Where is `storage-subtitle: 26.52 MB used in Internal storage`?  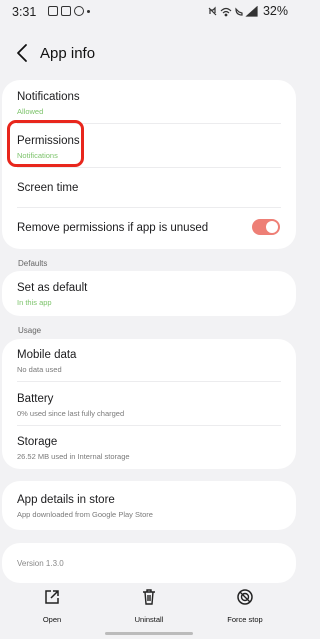
storage-subtitle: 26.52 MB used in Internal storage is located at coordinates (73, 456).